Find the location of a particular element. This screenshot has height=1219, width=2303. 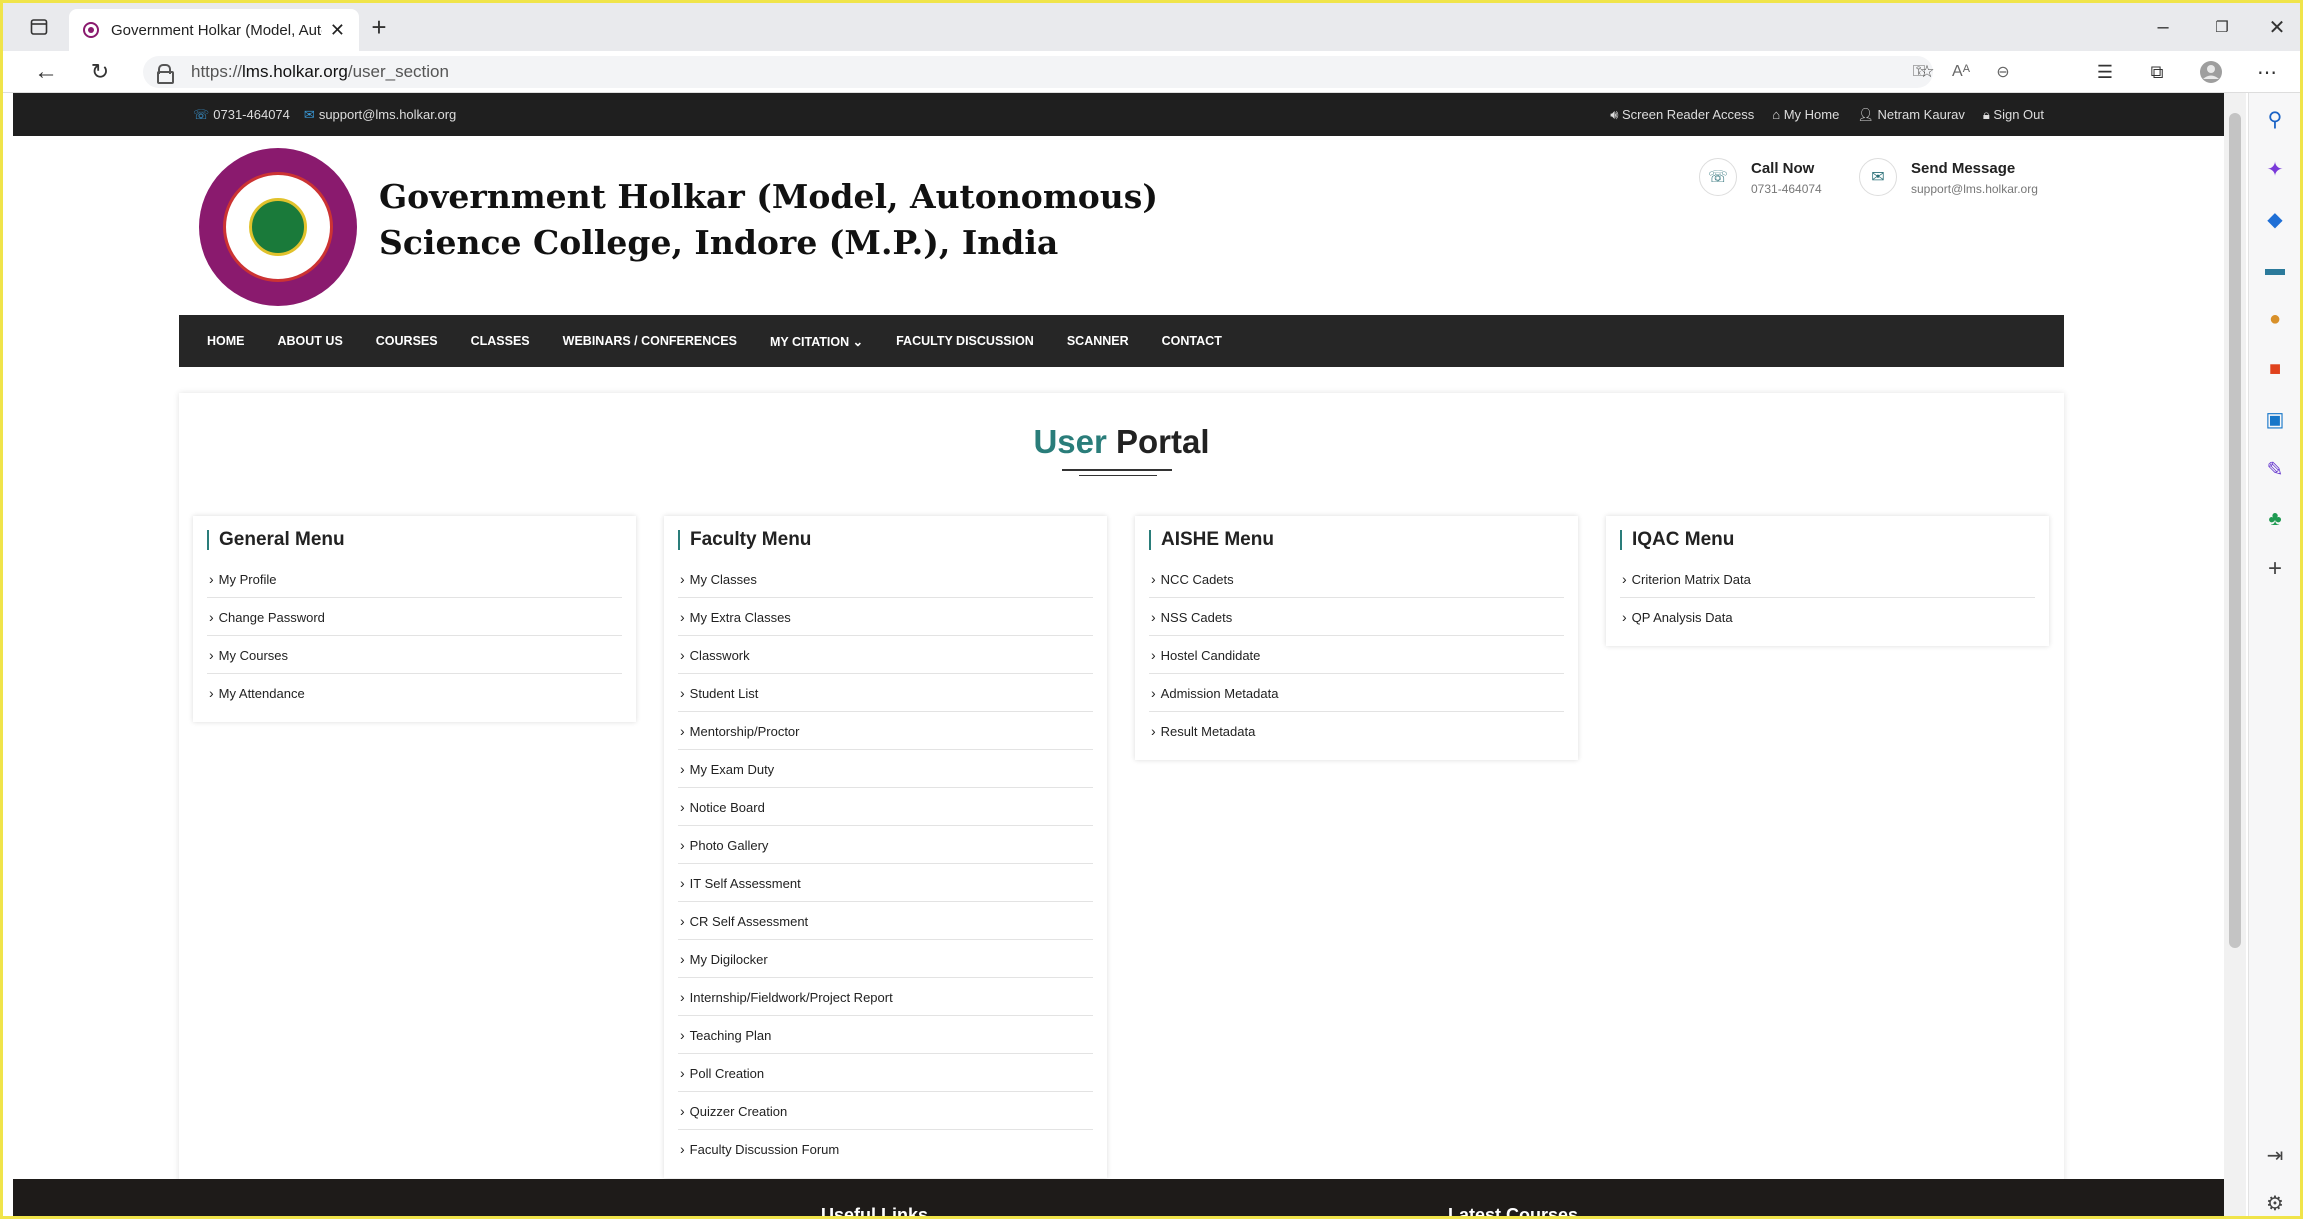

nav-classes: CLASSES is located at coordinates (500, 341).